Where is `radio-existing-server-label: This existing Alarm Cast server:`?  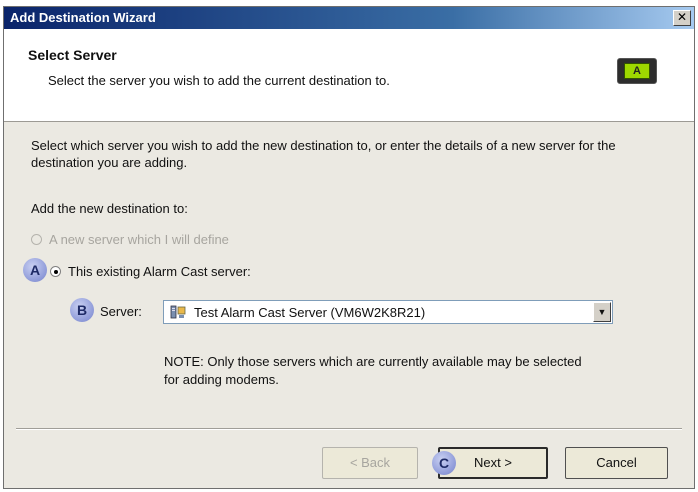
radio-existing-server-label: This existing Alarm Cast server: is located at coordinates (159, 271).